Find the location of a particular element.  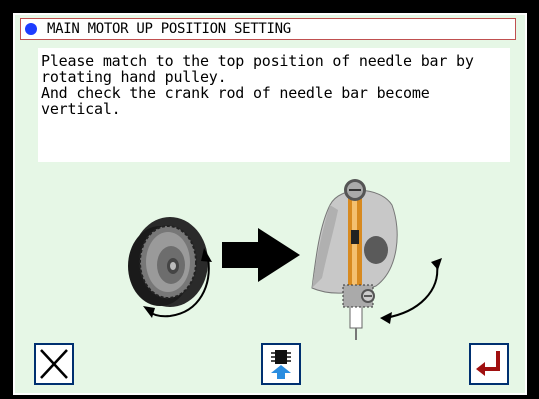

transfer-button is located at coordinates (281, 364).